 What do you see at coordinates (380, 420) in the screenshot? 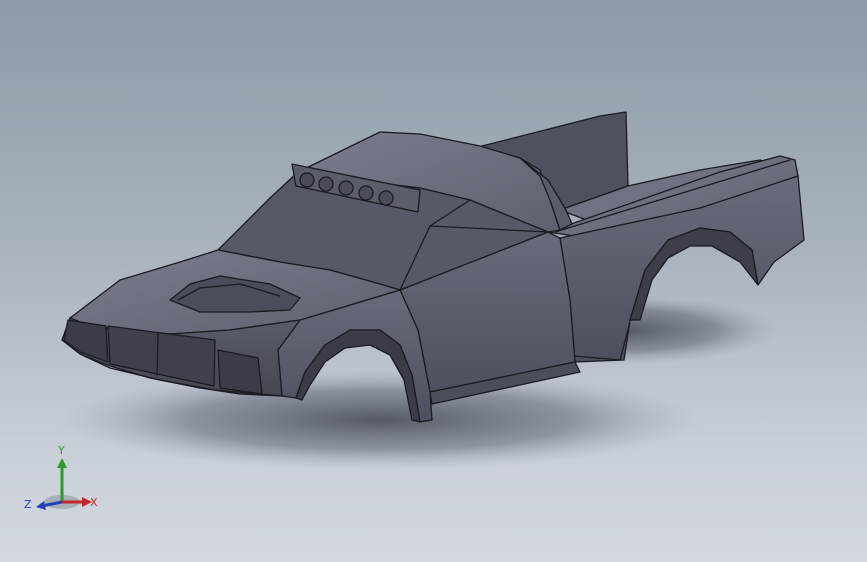
I see `model-shadow` at bounding box center [380, 420].